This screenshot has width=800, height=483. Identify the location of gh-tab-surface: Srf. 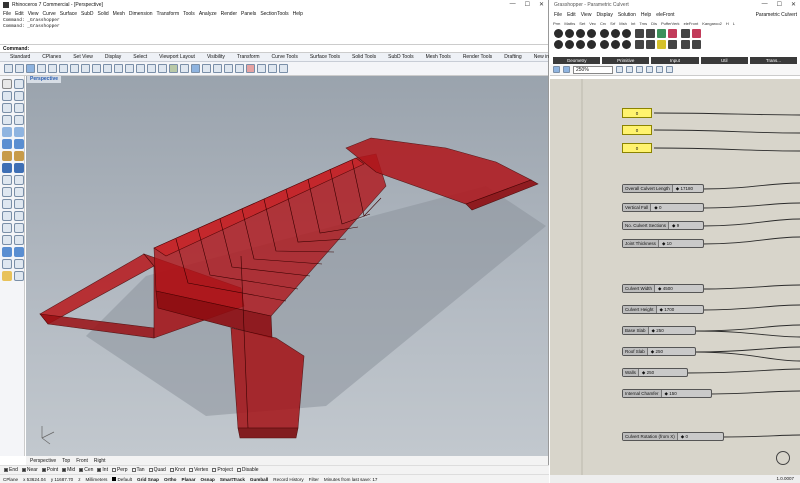
(612, 23).